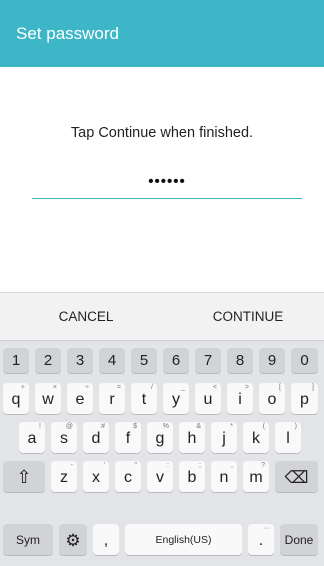 This screenshot has height=566, width=324. Describe the element at coordinates (183, 539) in the screenshot. I see `space-key: English(US)` at that location.